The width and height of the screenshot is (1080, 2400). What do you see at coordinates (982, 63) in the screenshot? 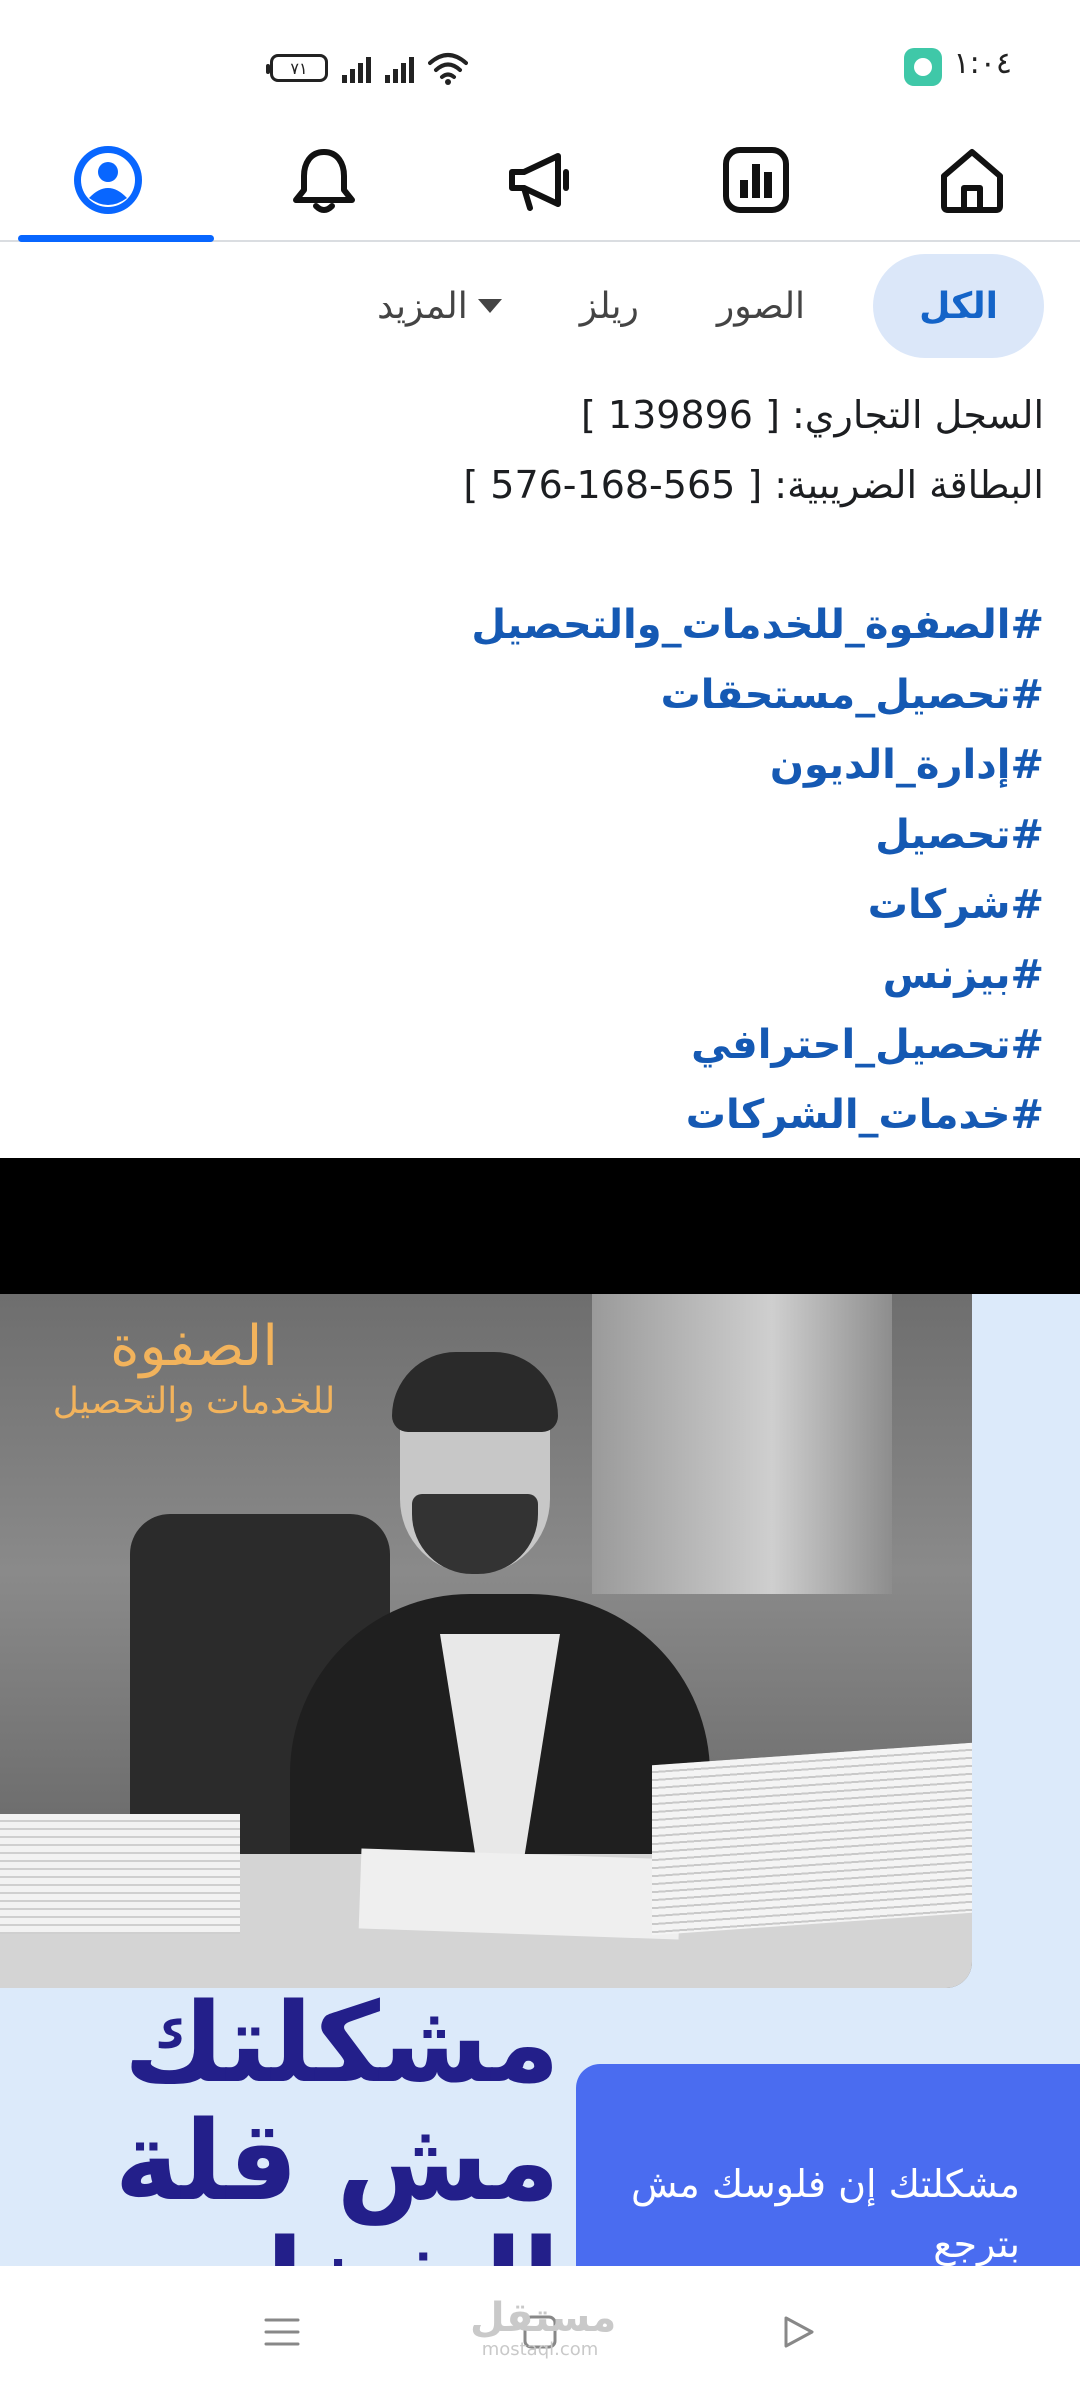
I see `clock: ١:٠٤` at bounding box center [982, 63].